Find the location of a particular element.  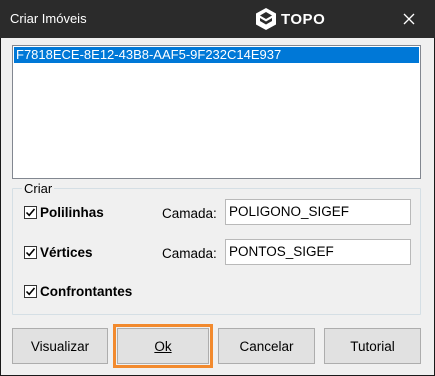

ok-button: Ok is located at coordinates (163, 346).